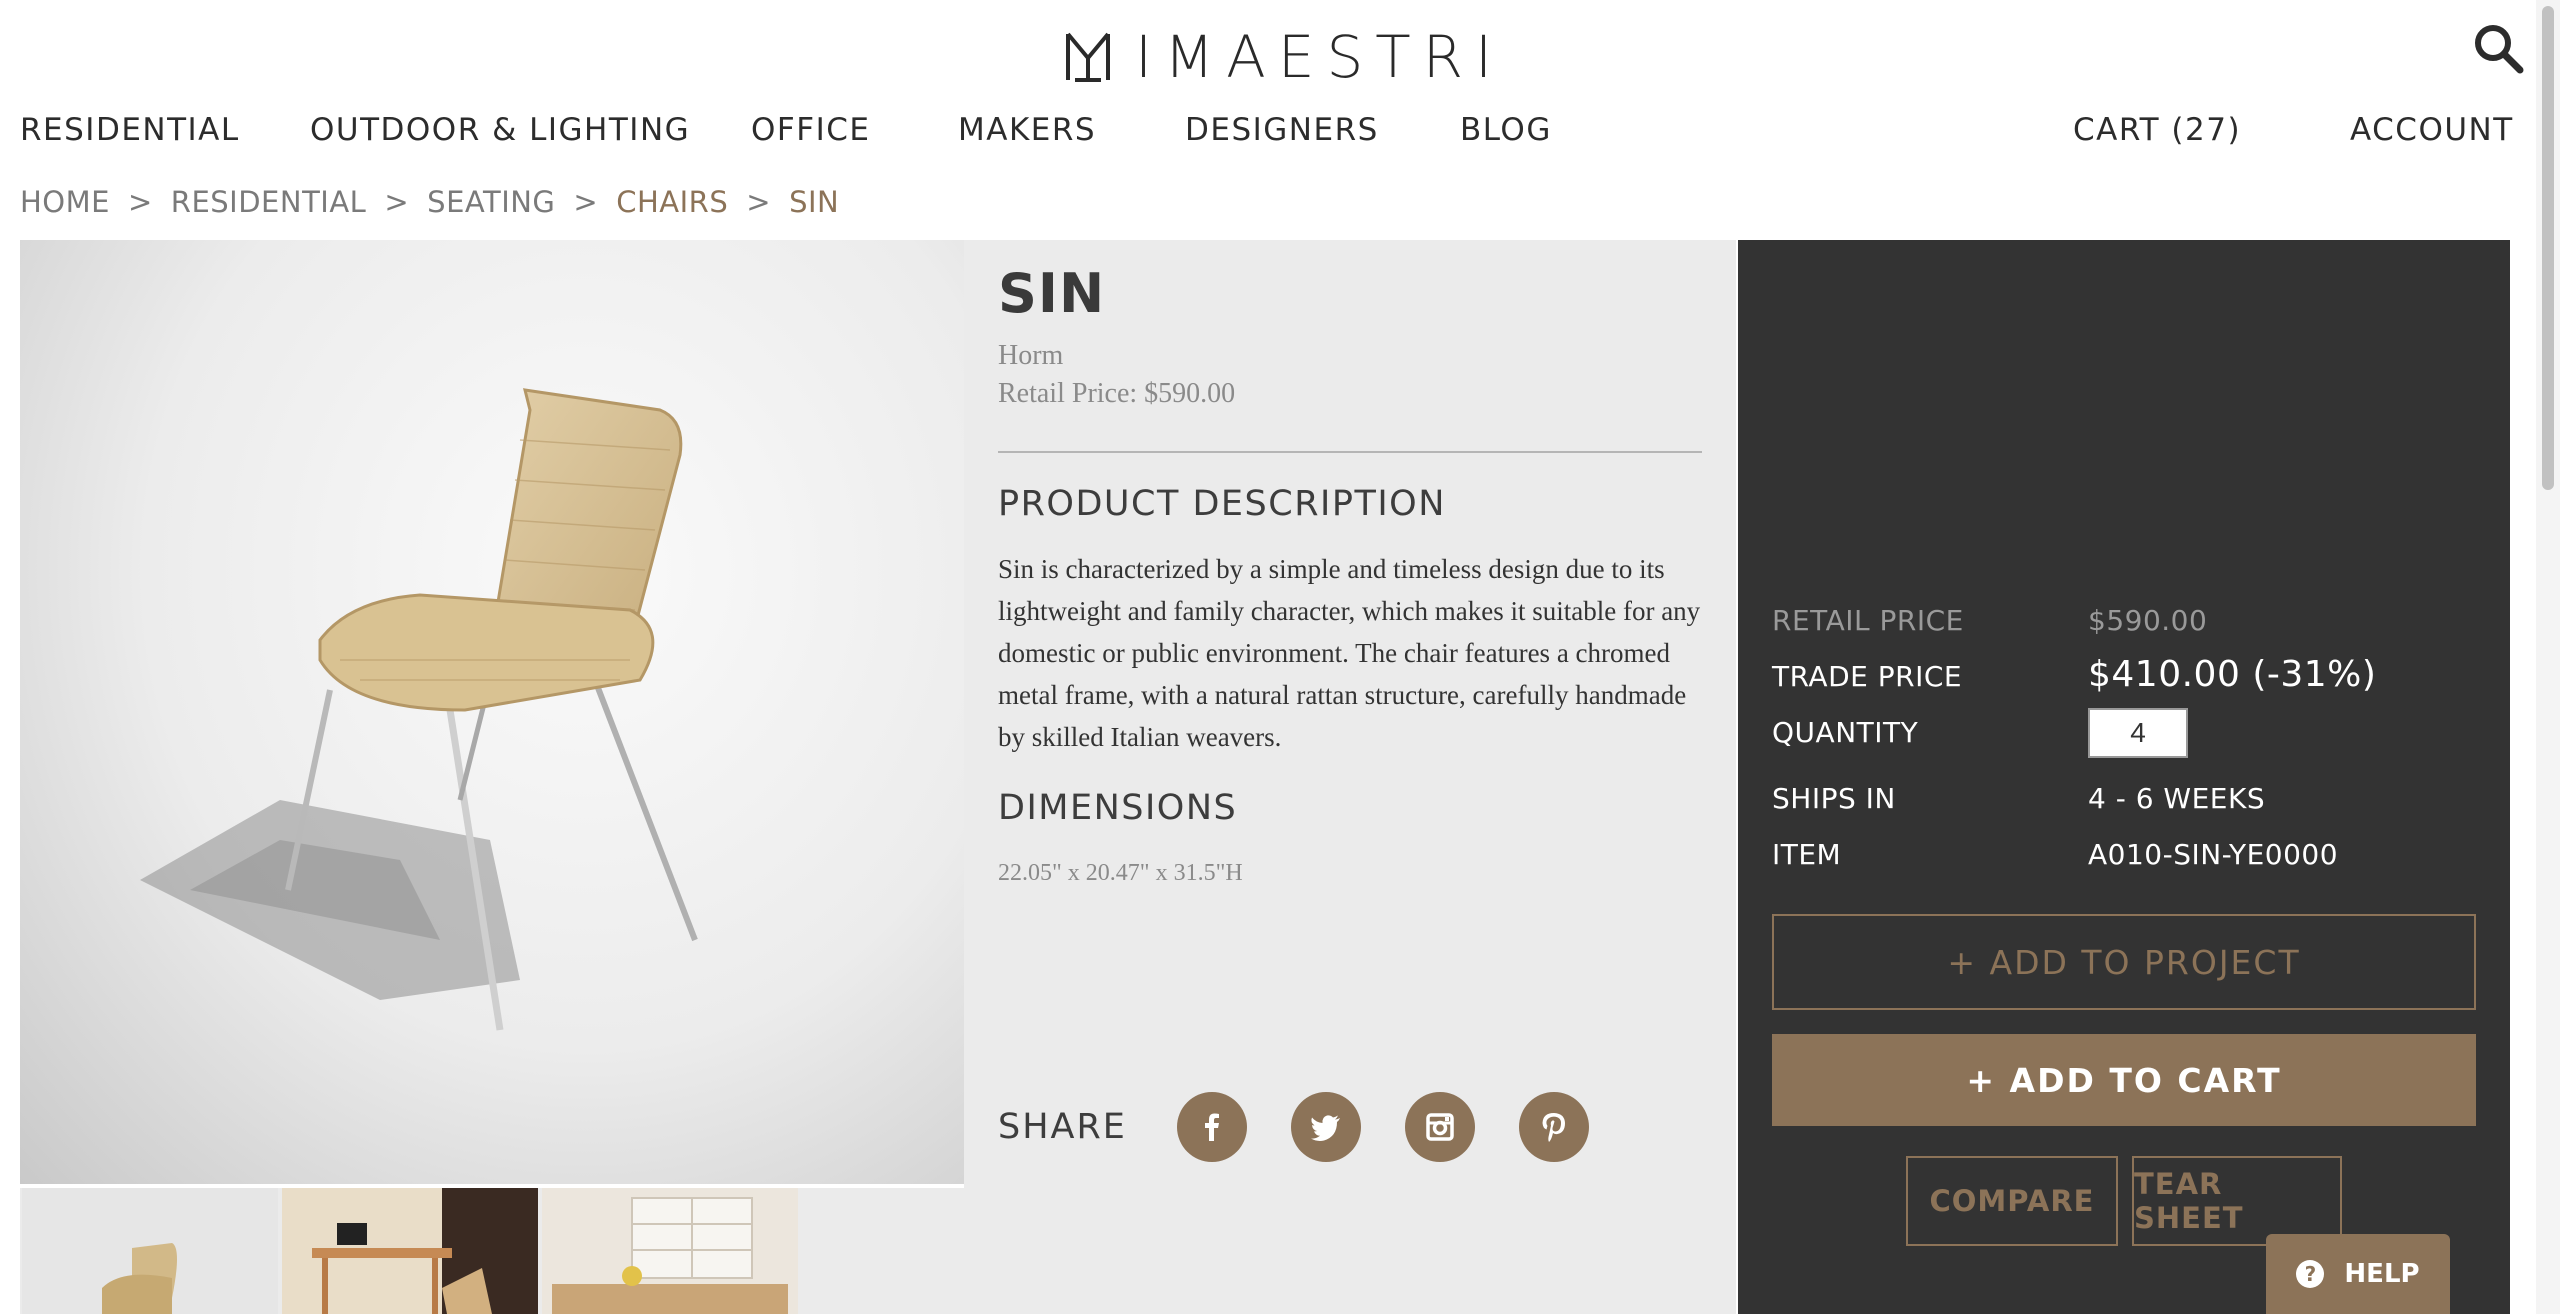 This screenshot has width=2560, height=1314. I want to click on nav-item-blog: BLOG, so click(1506, 130).